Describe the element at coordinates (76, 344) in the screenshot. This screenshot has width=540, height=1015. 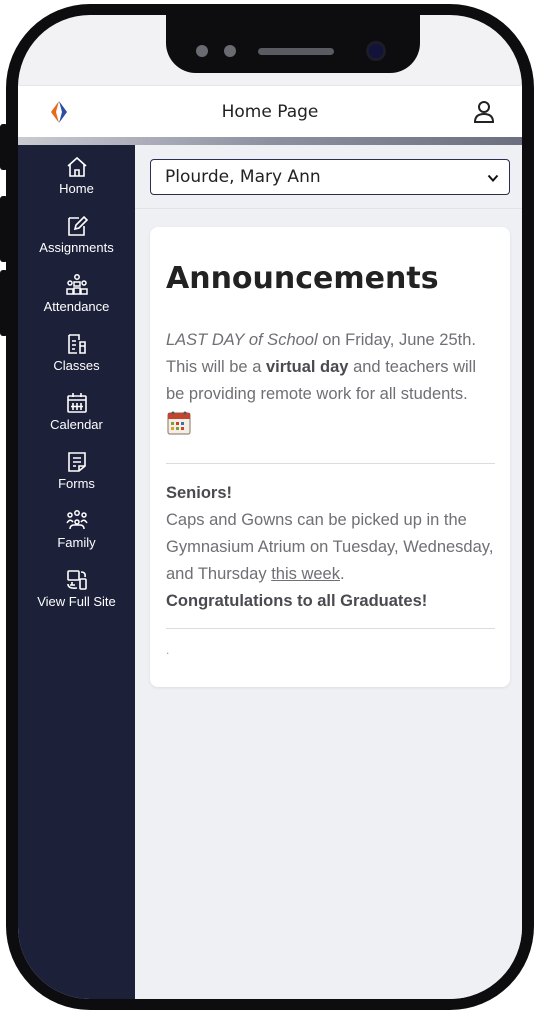
I see `classes-icon` at that location.